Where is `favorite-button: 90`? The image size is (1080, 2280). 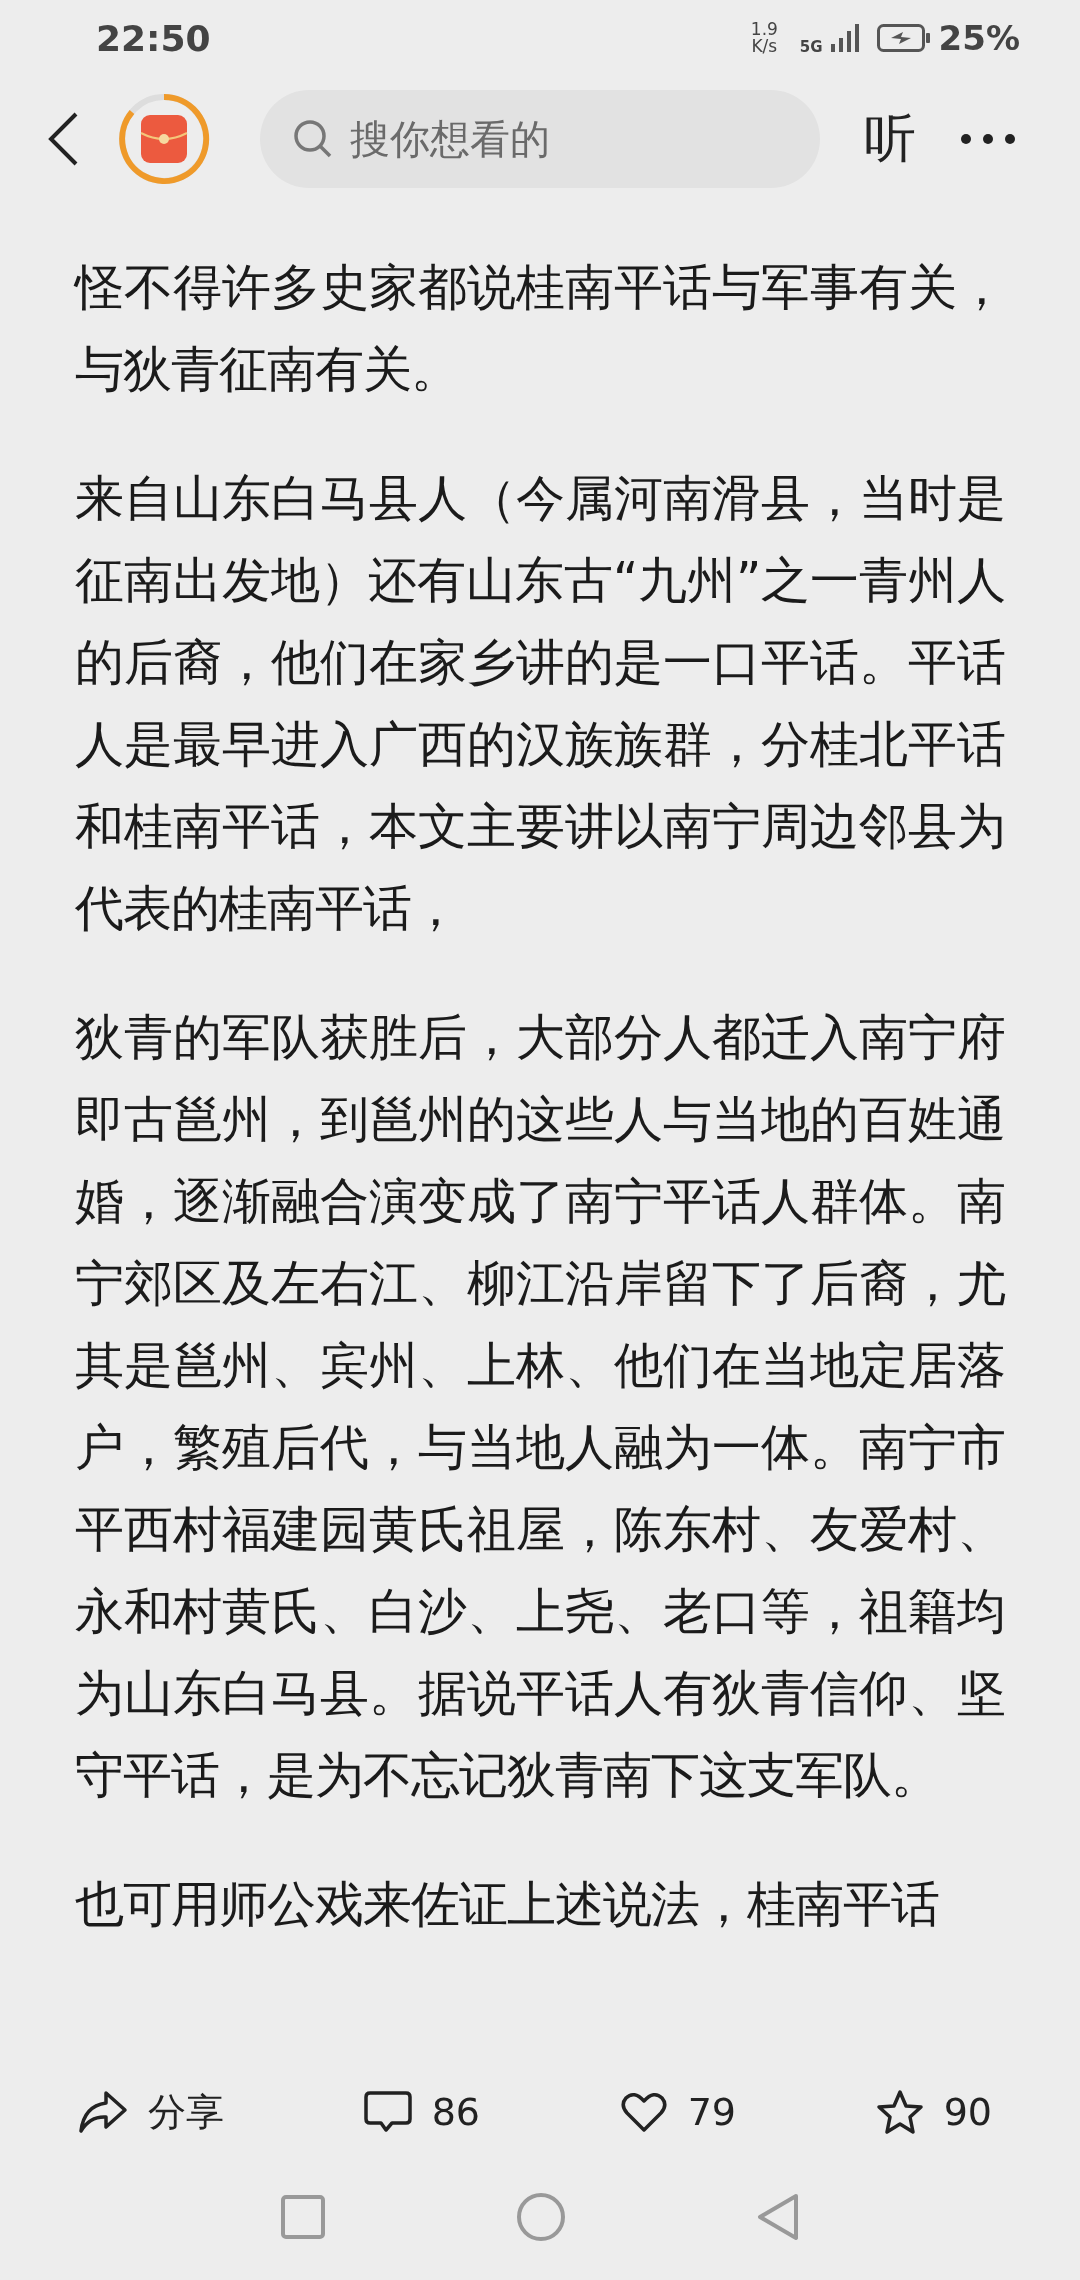 favorite-button: 90 is located at coordinates (933, 2112).